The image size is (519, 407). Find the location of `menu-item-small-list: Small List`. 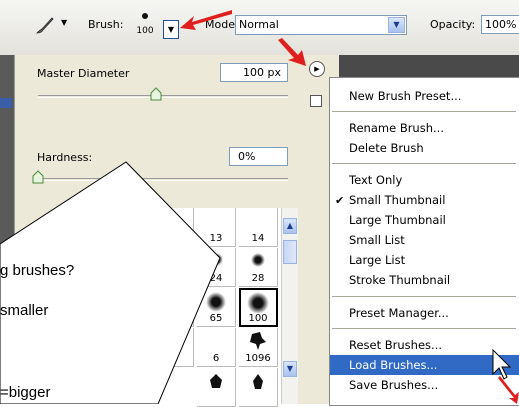

menu-item-small-list: Small List is located at coordinates (424, 240).